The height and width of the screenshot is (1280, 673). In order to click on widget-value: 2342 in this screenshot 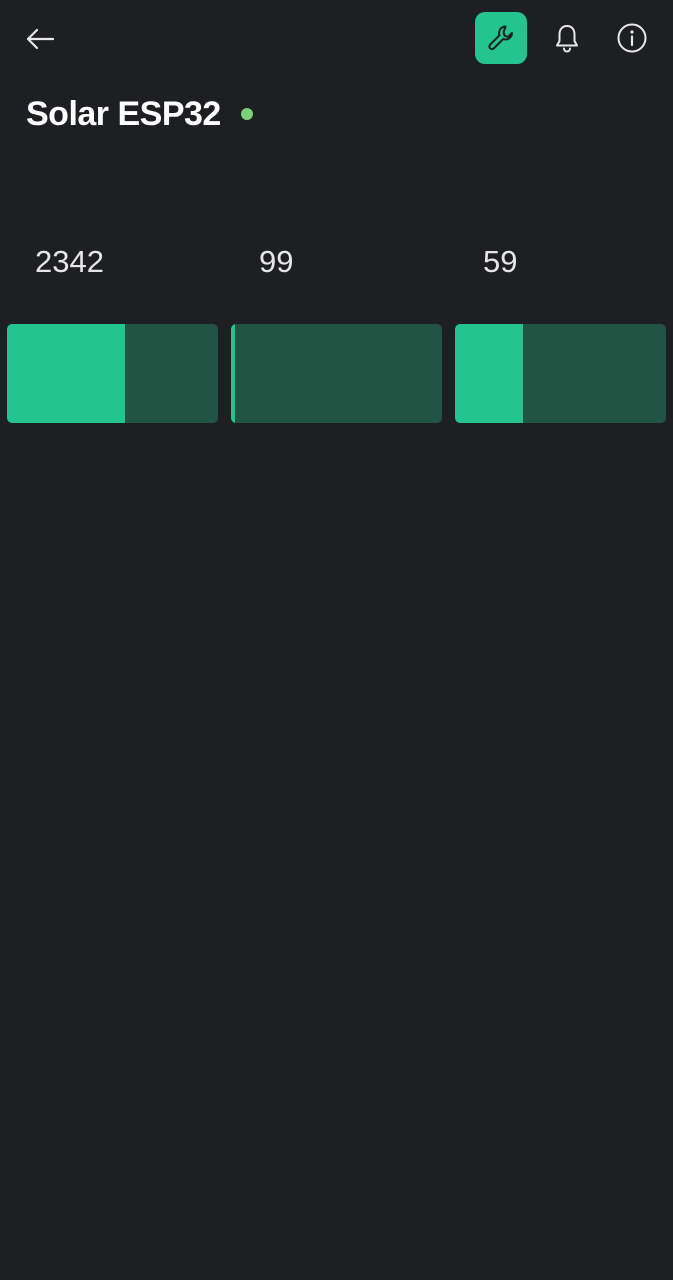, I will do `click(69, 261)`.